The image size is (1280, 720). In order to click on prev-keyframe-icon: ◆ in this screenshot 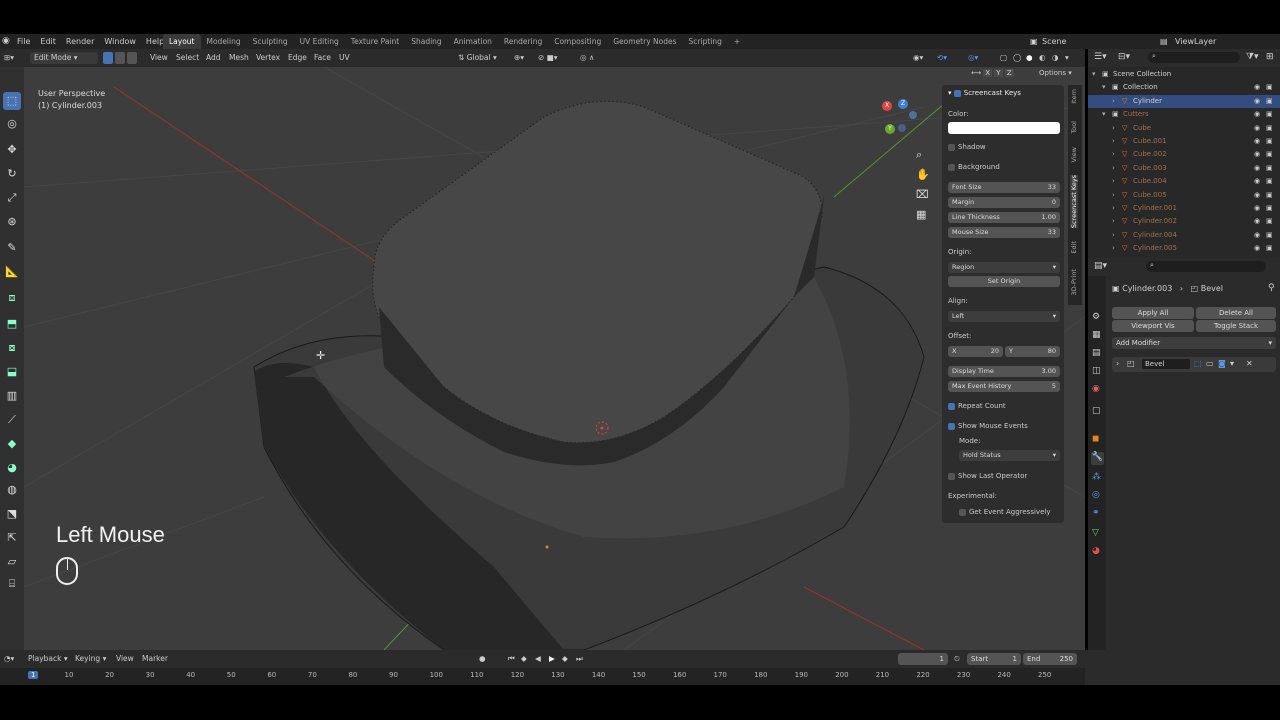, I will do `click(524, 659)`.